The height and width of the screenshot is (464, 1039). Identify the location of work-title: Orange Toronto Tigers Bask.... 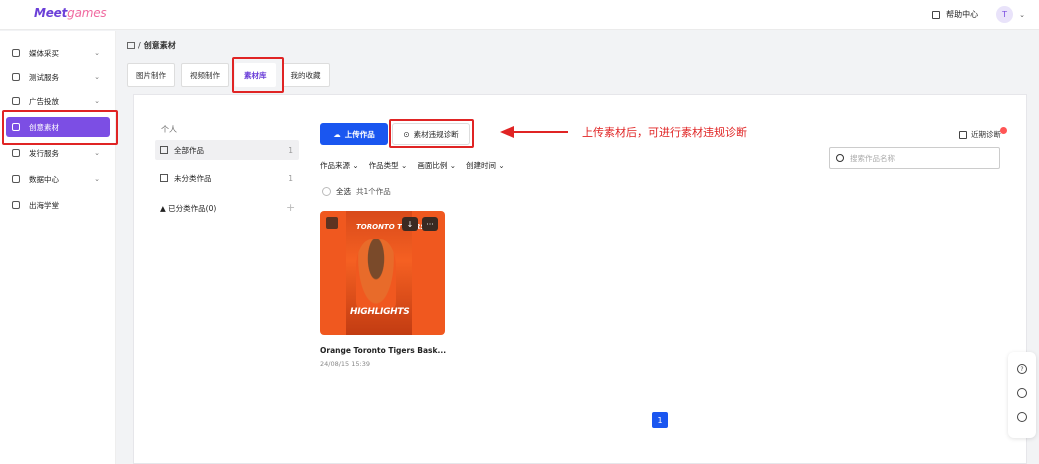
(383, 350).